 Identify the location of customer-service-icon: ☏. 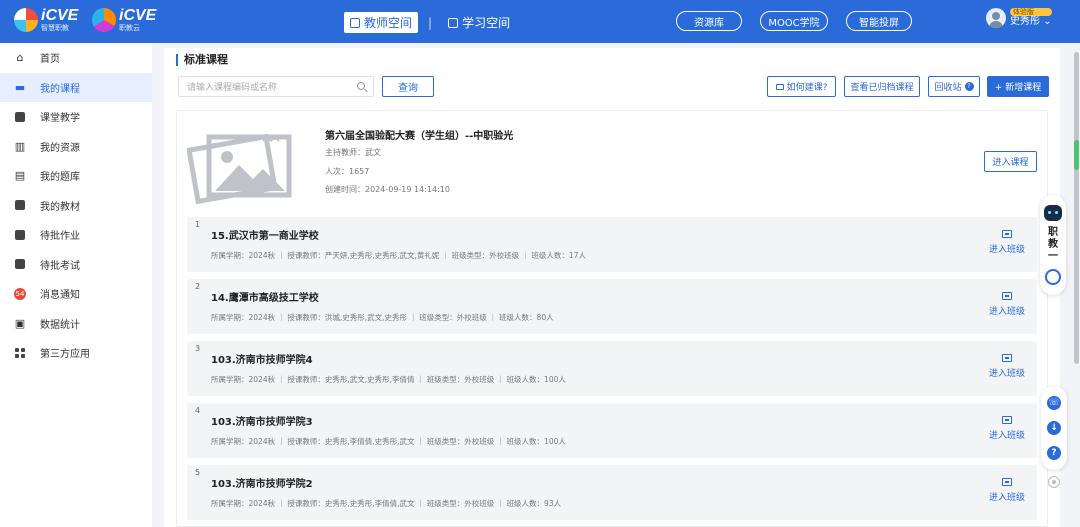
(1054, 402).